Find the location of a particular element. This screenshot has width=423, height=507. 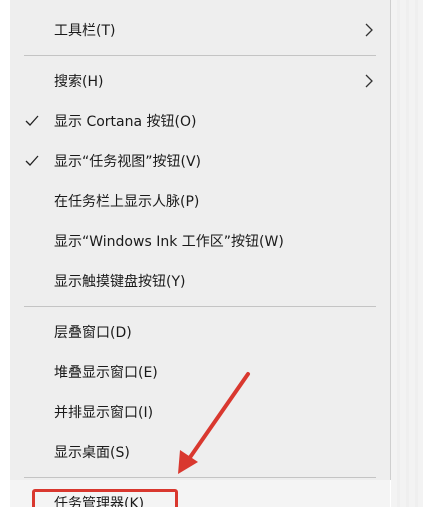

menu-item-show-windows-ink-button: 显示“Windows Ink 工作区”按钮(W) is located at coordinates (200, 241).